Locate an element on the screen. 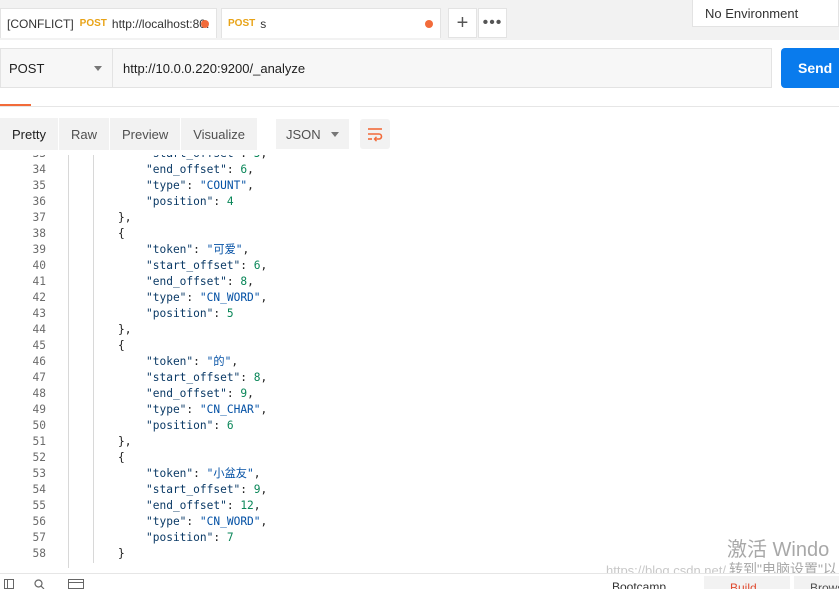 This screenshot has width=839, height=589. code-text: "position": 6 is located at coordinates (190, 425).